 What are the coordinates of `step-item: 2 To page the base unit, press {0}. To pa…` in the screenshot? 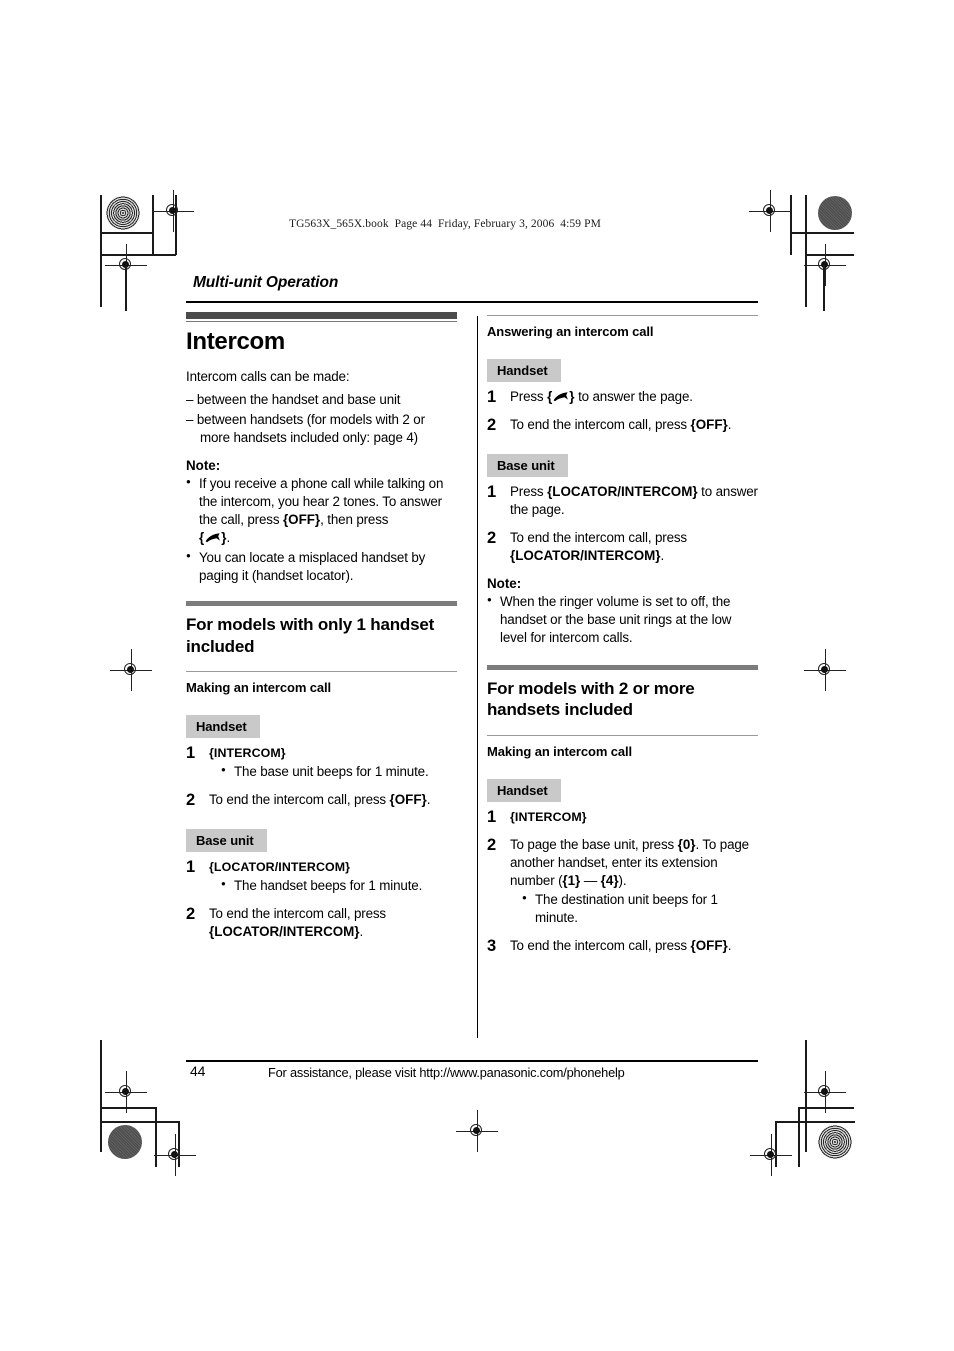 It's located at (622, 881).